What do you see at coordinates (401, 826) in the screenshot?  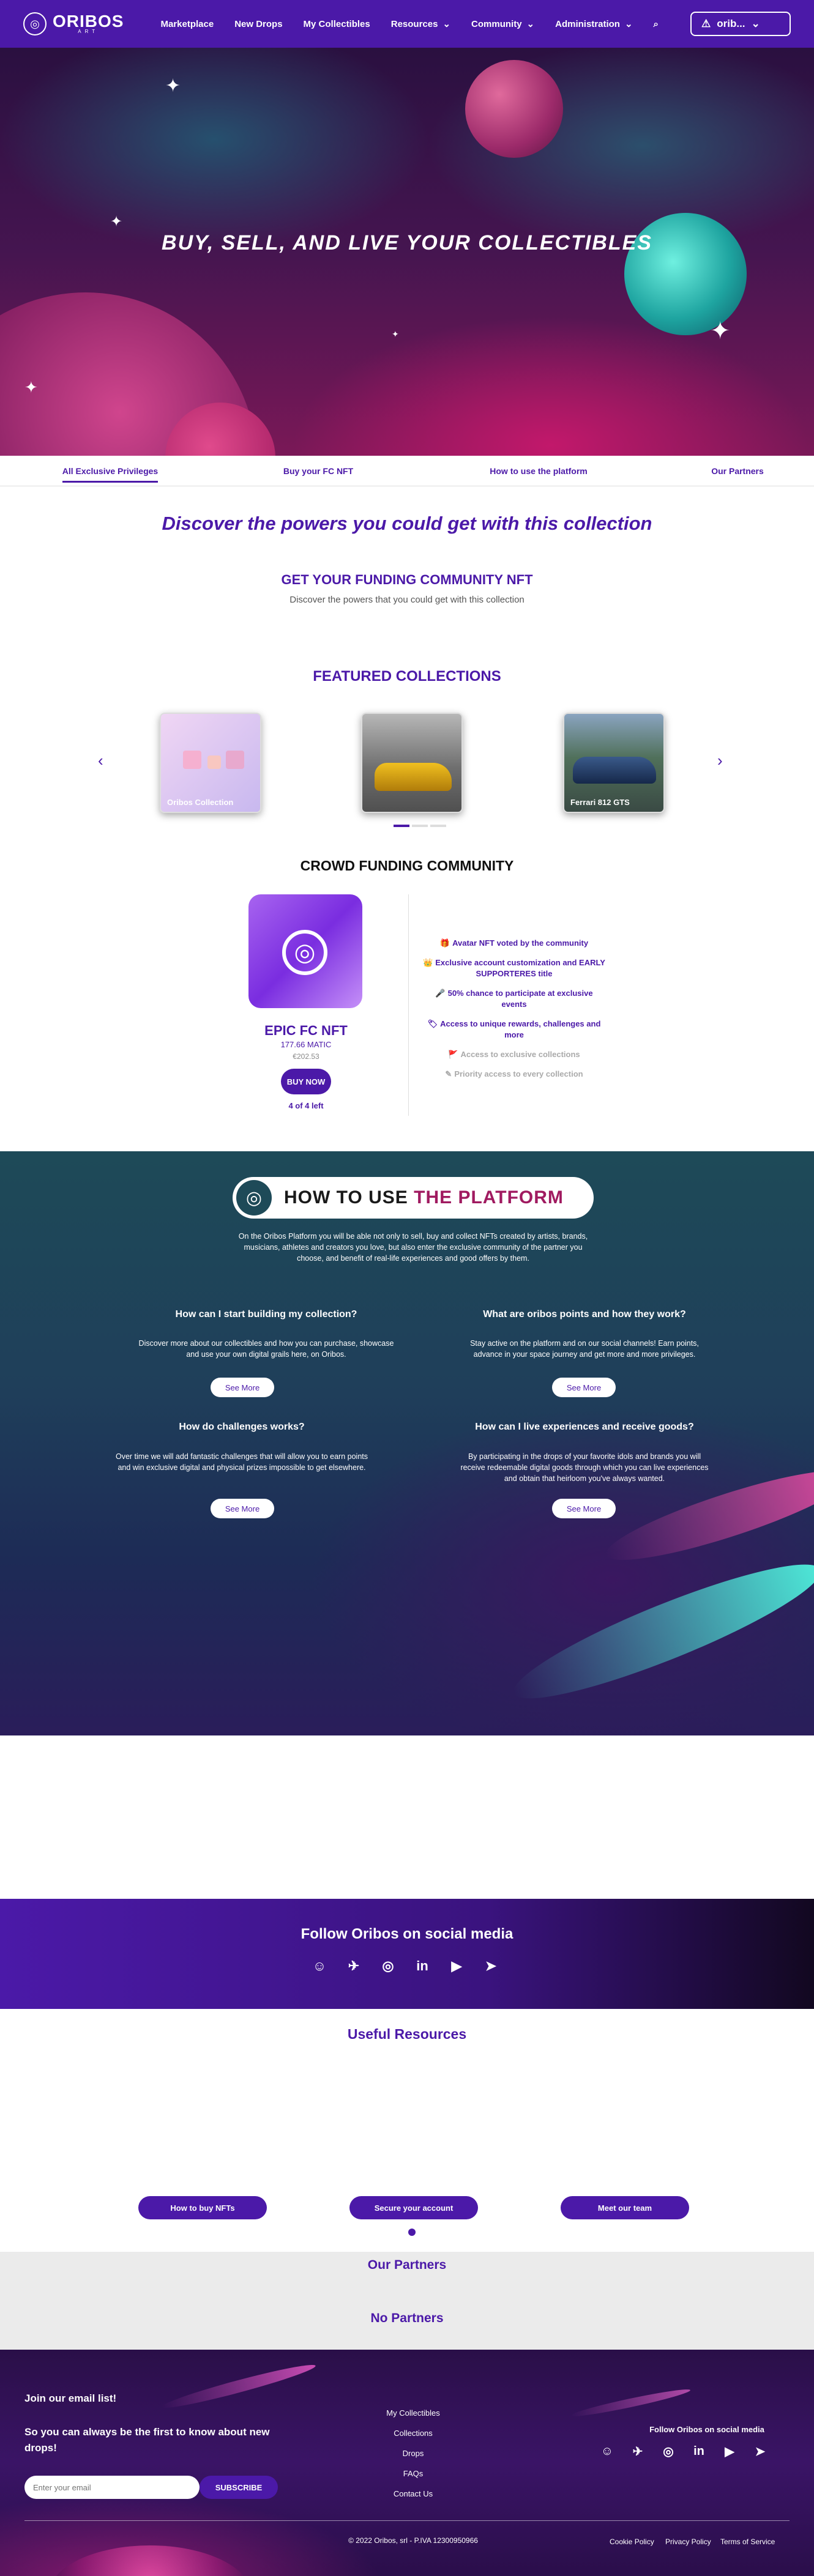 I see `carousel-dot-active` at bounding box center [401, 826].